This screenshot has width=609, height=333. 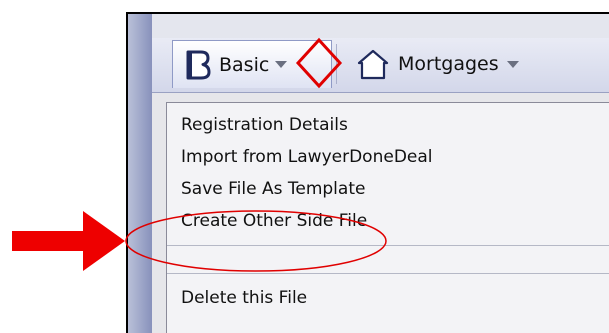 What do you see at coordinates (273, 189) in the screenshot?
I see `menu-item-save-as-template: Save File As Template` at bounding box center [273, 189].